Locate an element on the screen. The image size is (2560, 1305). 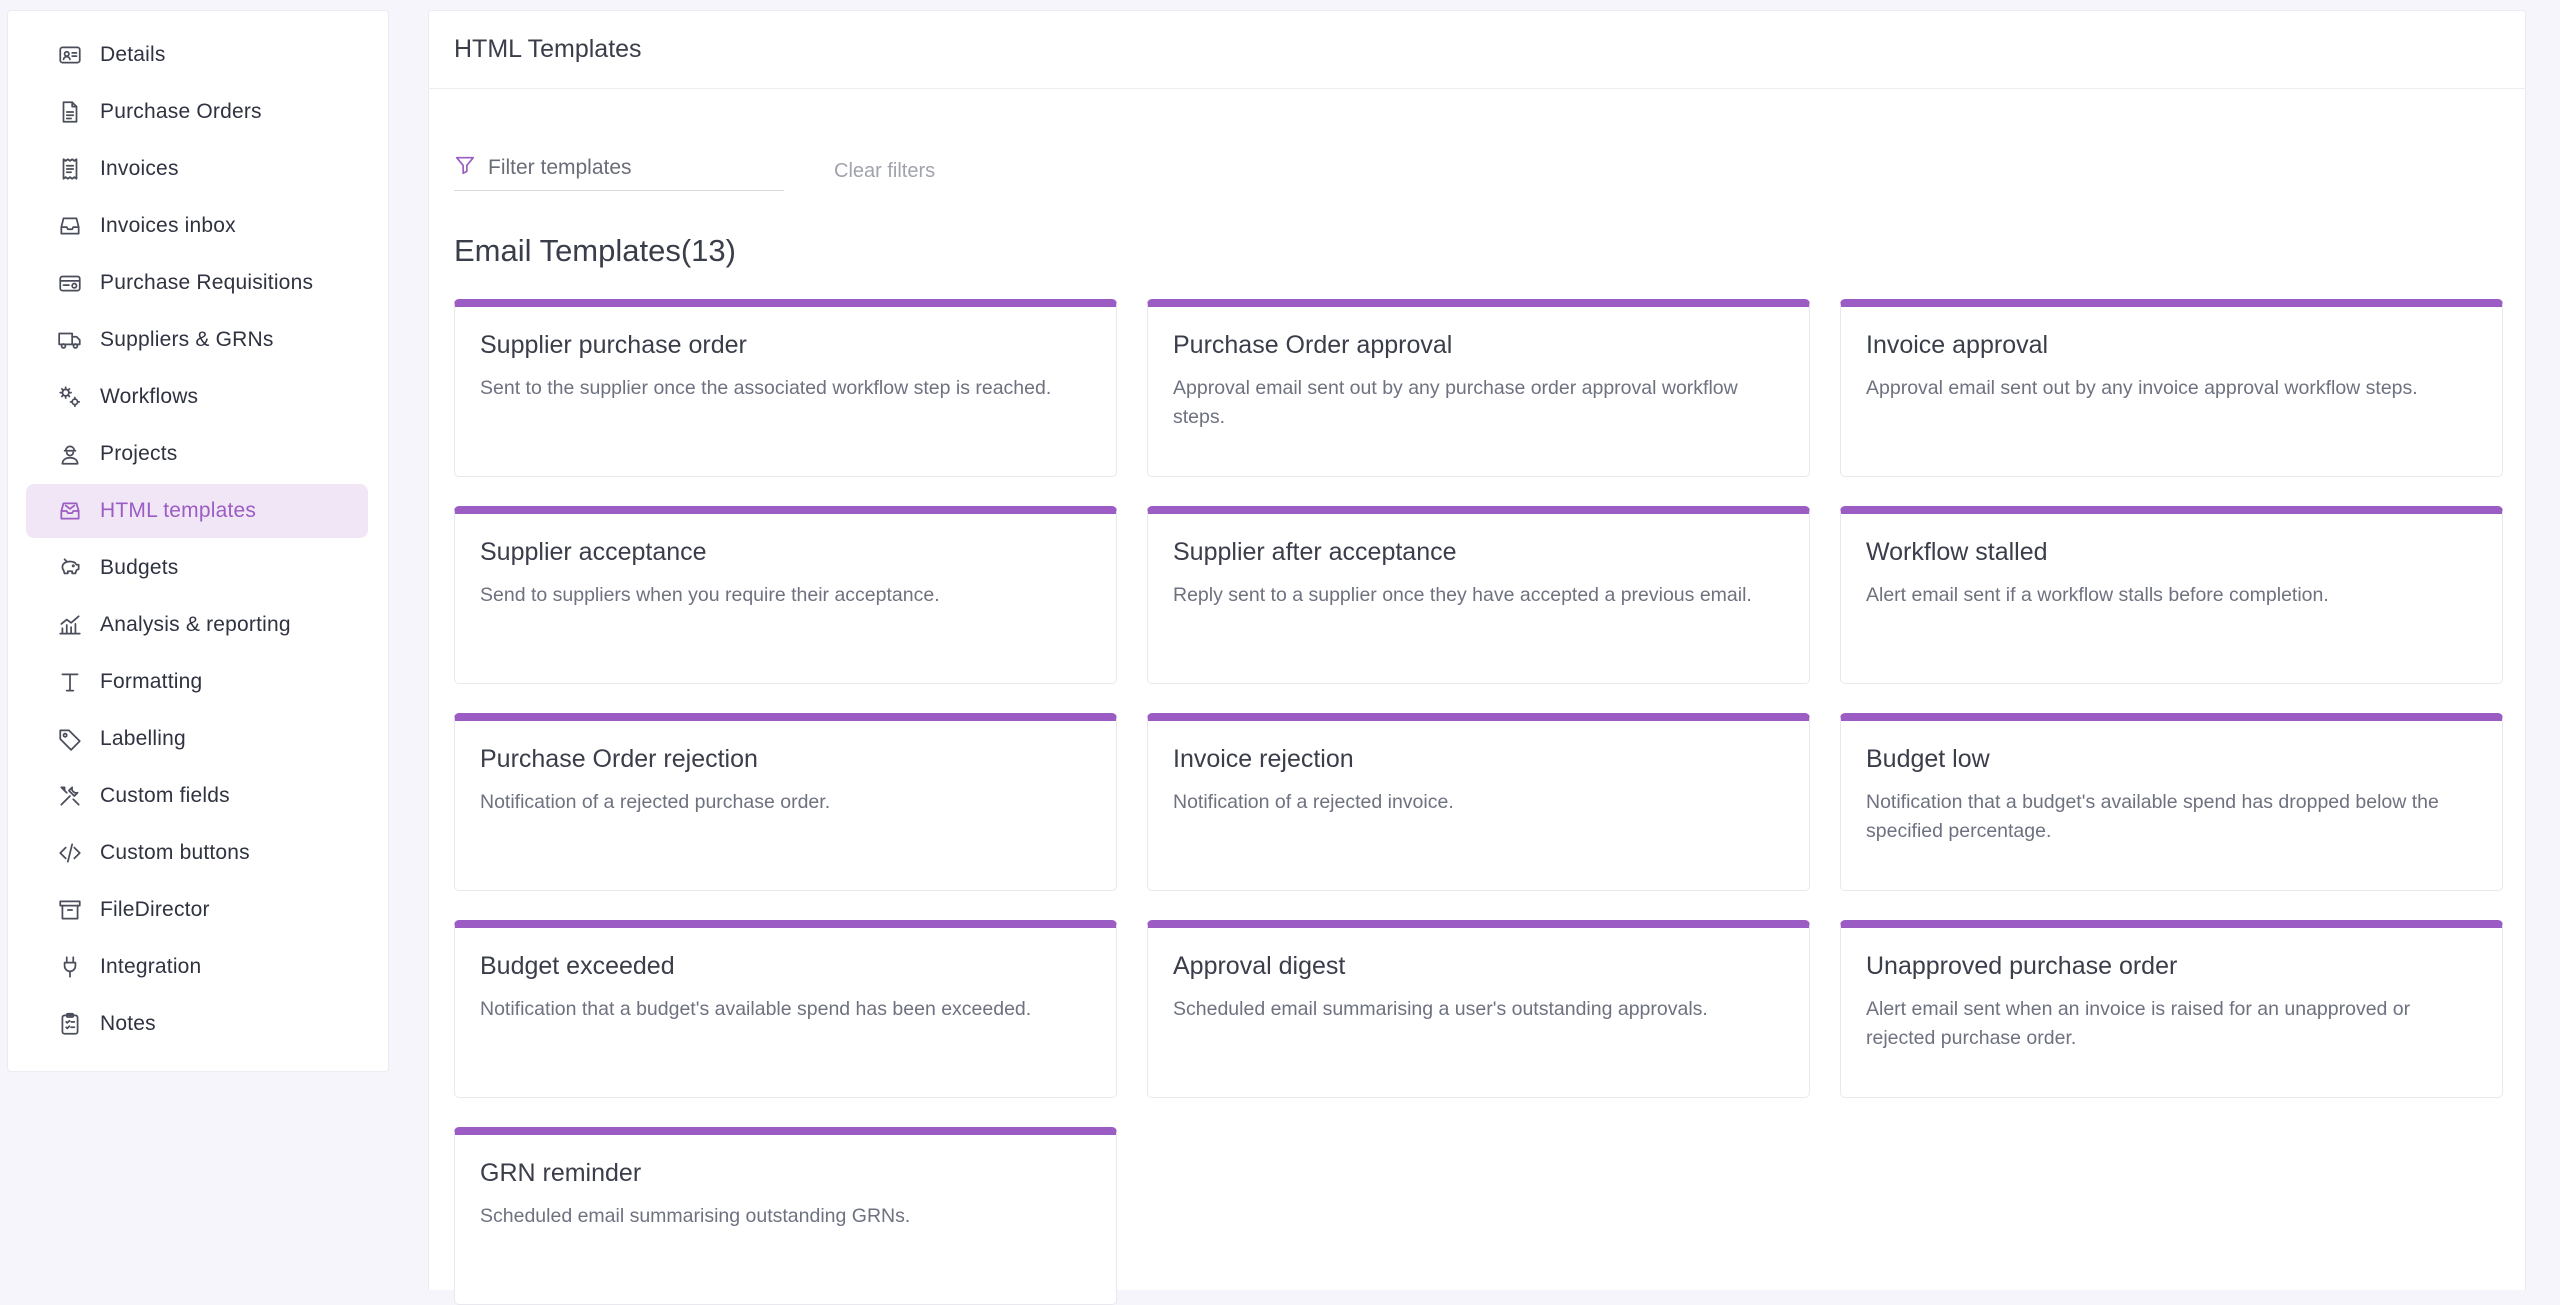
sidebar-item-label: Budgets is located at coordinates (139, 567).